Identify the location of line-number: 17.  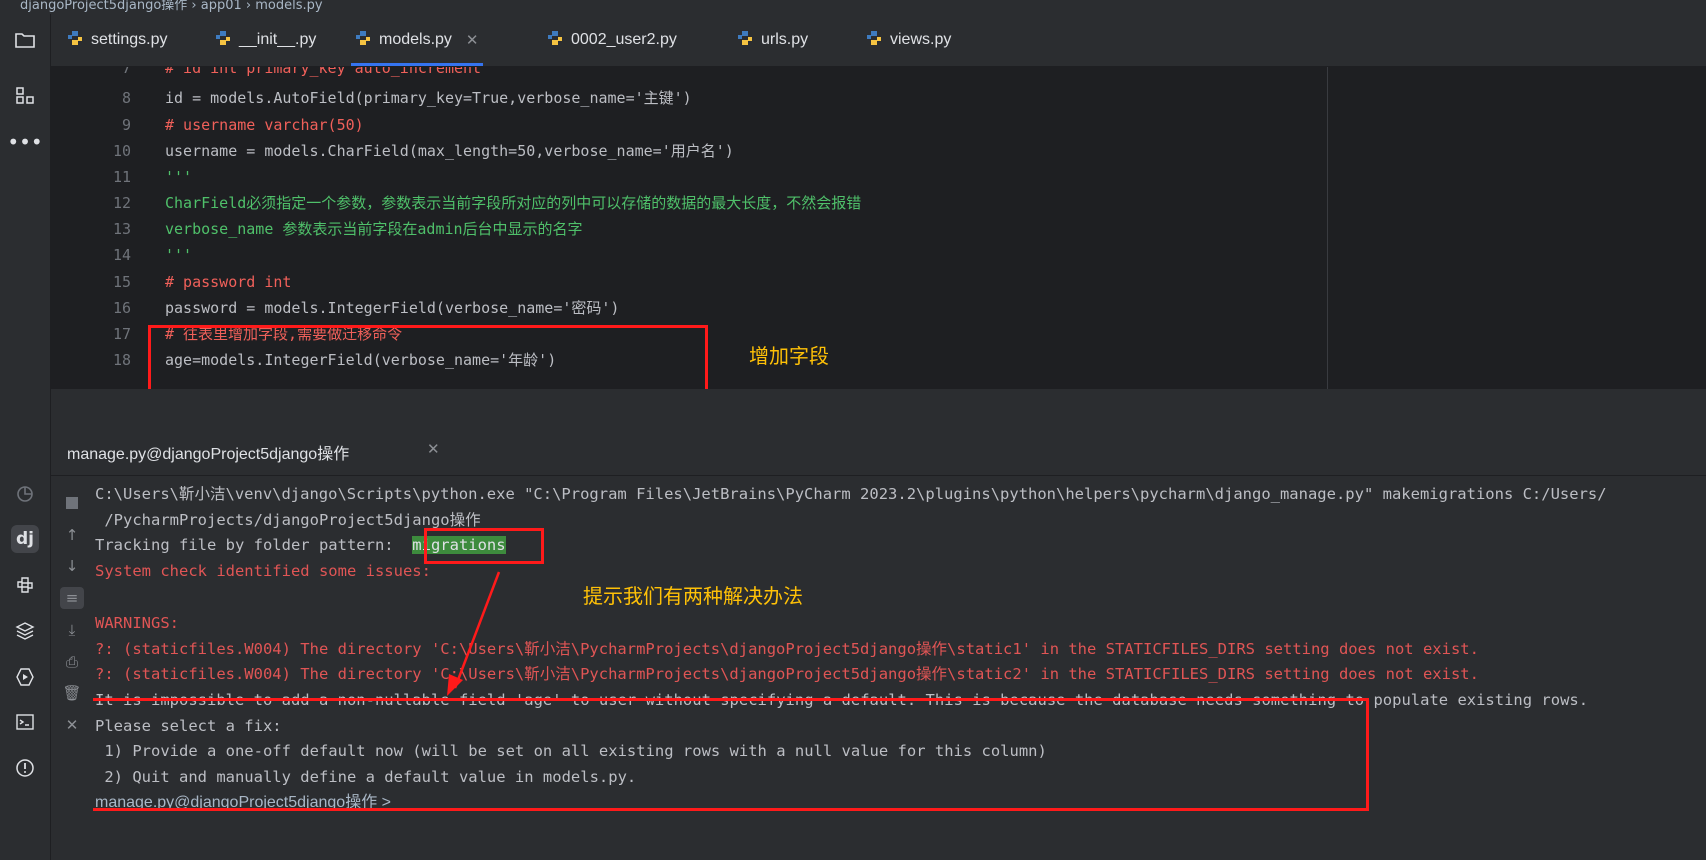
(121, 334).